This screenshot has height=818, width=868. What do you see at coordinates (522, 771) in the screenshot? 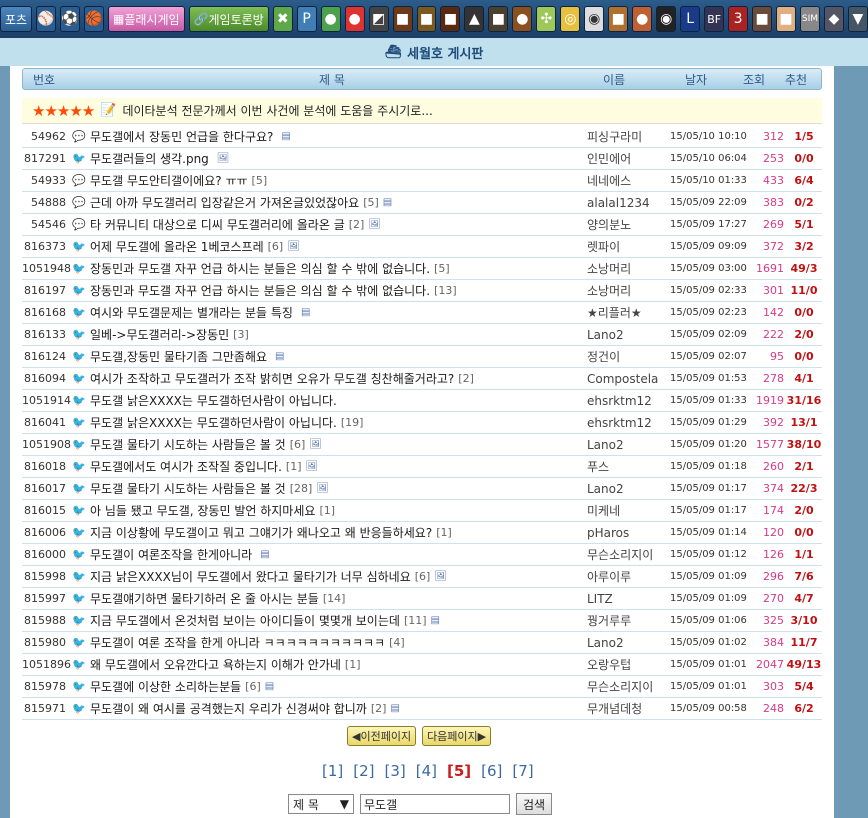
I see `page-link: [7]` at bounding box center [522, 771].